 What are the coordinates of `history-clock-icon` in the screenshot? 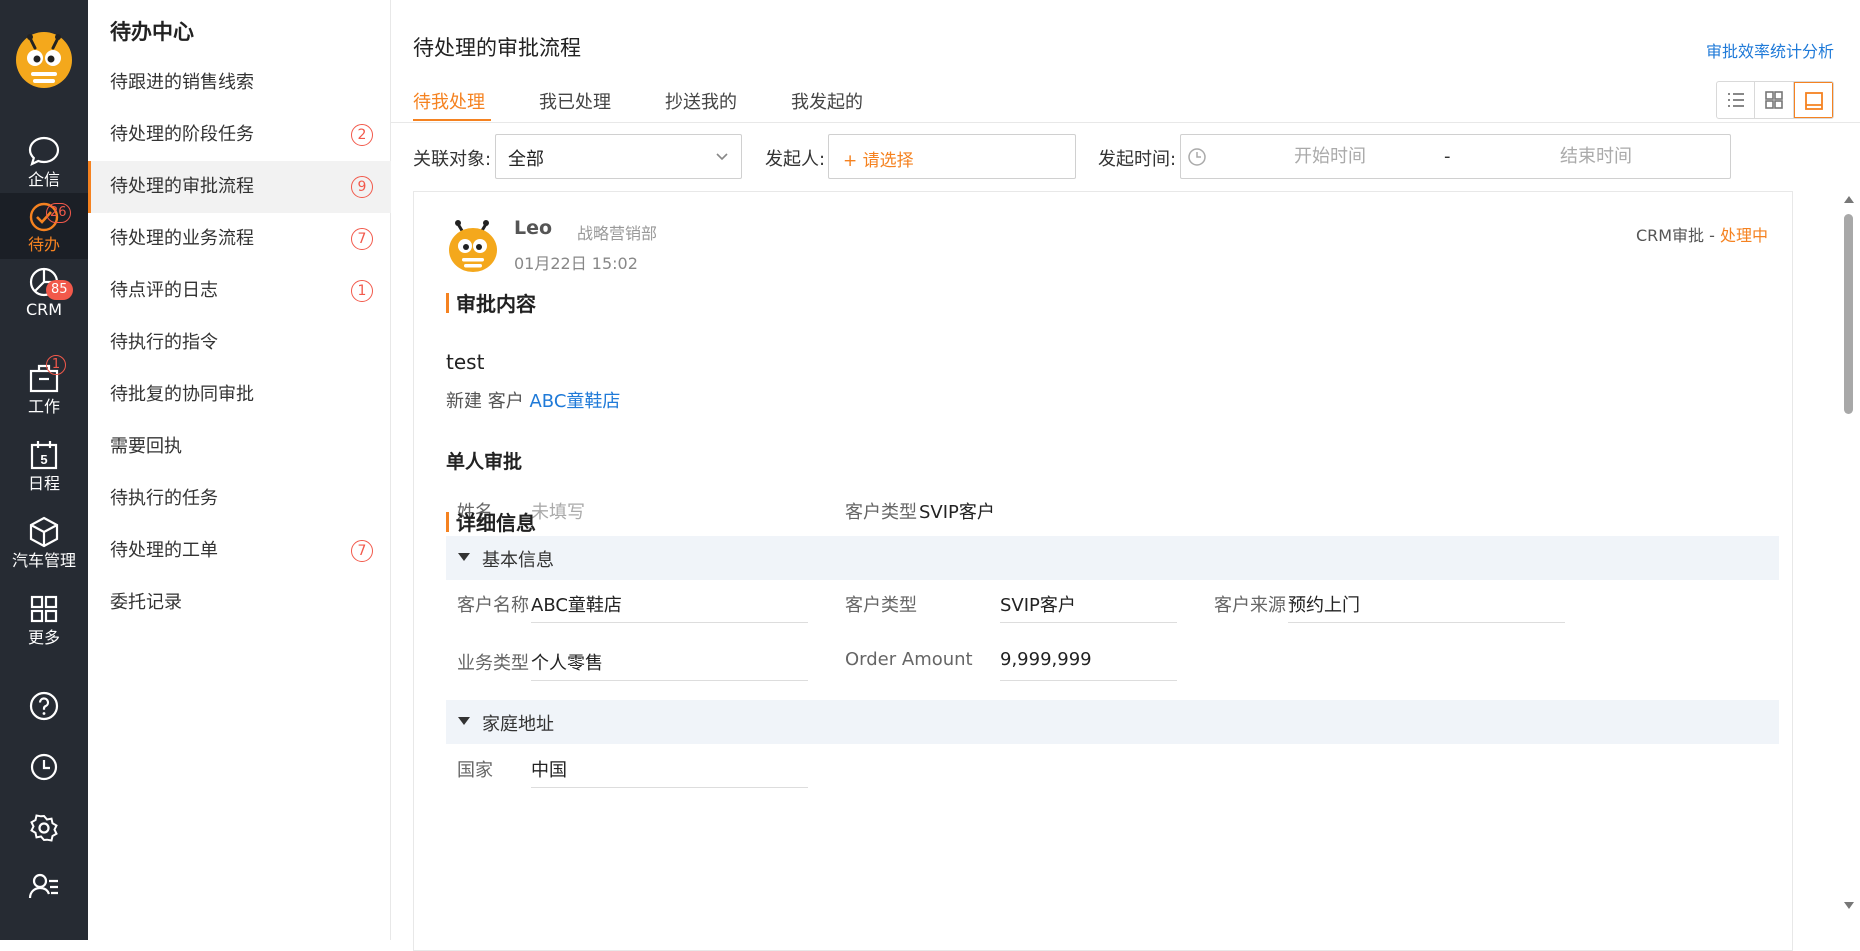 It's located at (44, 767).